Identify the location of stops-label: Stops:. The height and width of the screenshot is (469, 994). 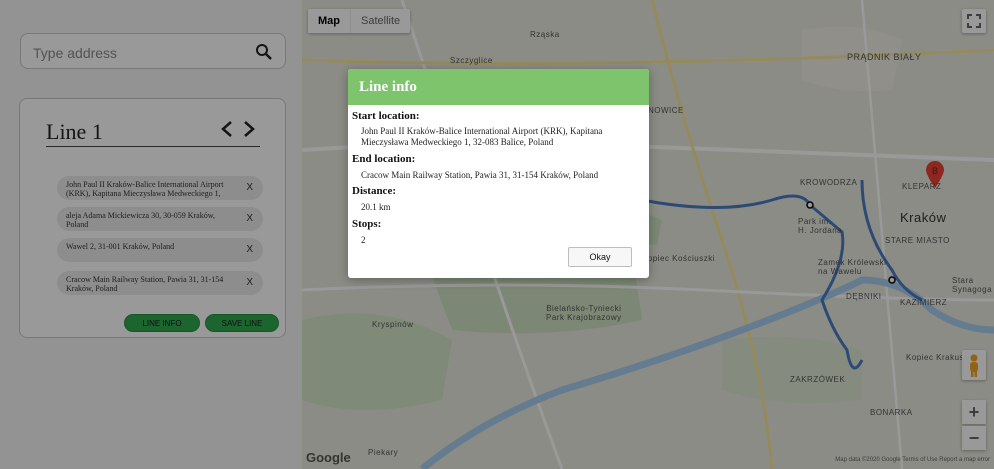
(367, 224).